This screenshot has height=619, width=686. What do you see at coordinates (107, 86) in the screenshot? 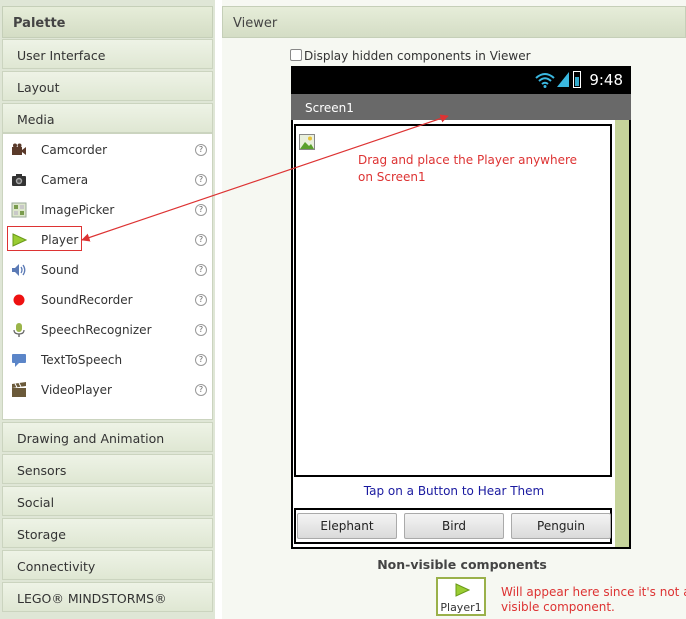
I see `category-layout: Layout` at bounding box center [107, 86].